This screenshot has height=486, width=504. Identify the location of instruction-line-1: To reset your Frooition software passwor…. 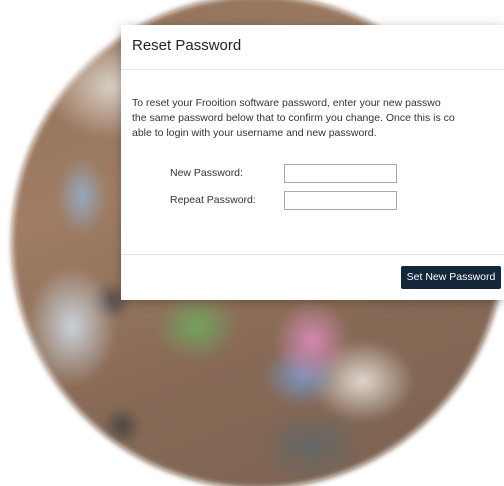
(286, 103).